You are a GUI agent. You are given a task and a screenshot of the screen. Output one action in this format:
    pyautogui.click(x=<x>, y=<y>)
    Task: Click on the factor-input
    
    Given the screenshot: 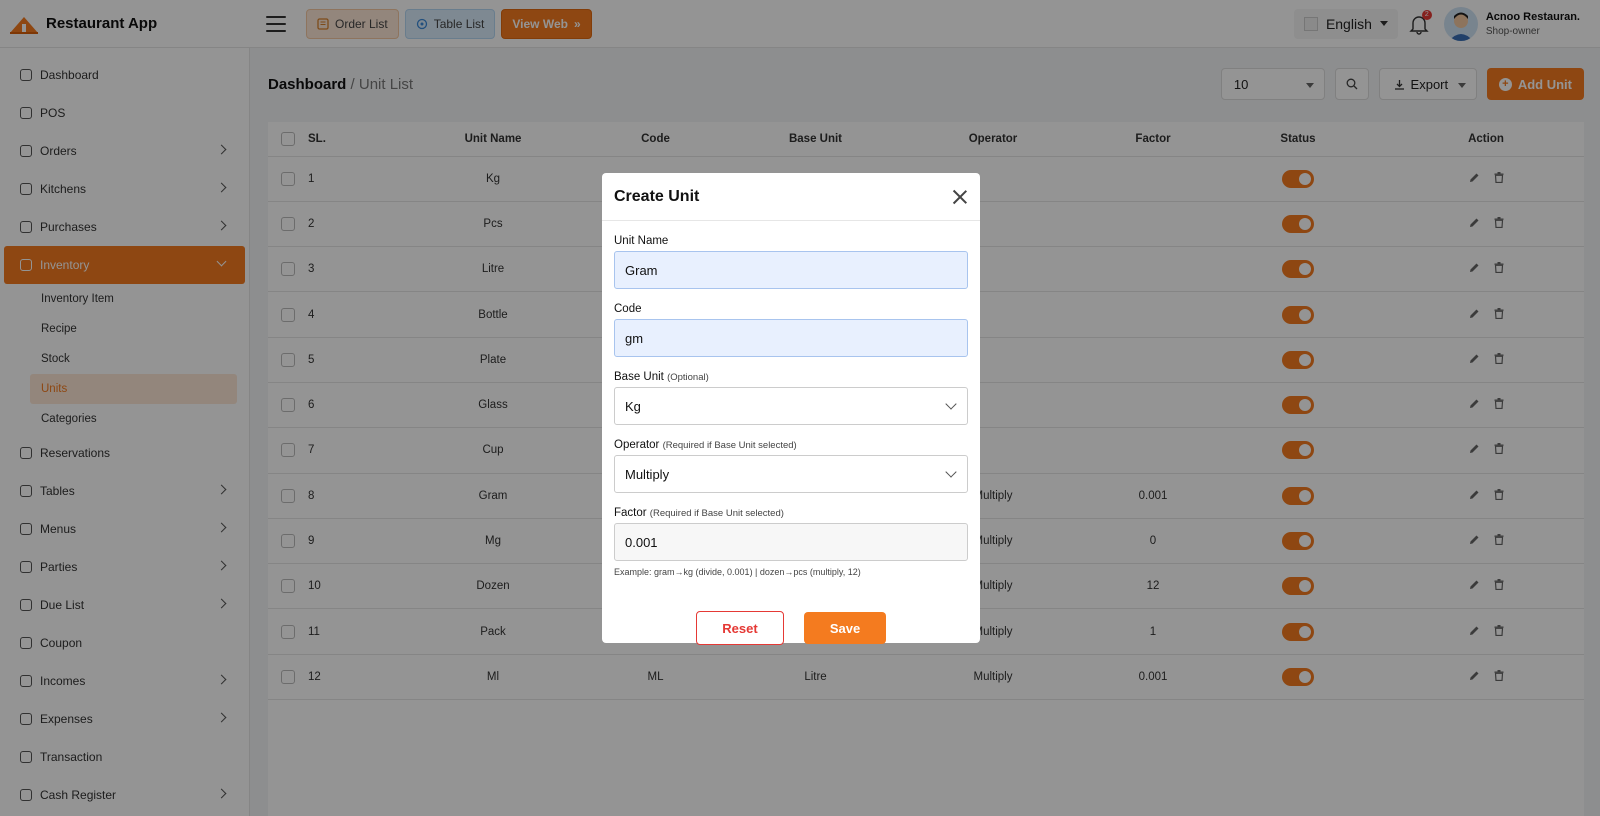 What is the action you would take?
    pyautogui.click(x=791, y=542)
    